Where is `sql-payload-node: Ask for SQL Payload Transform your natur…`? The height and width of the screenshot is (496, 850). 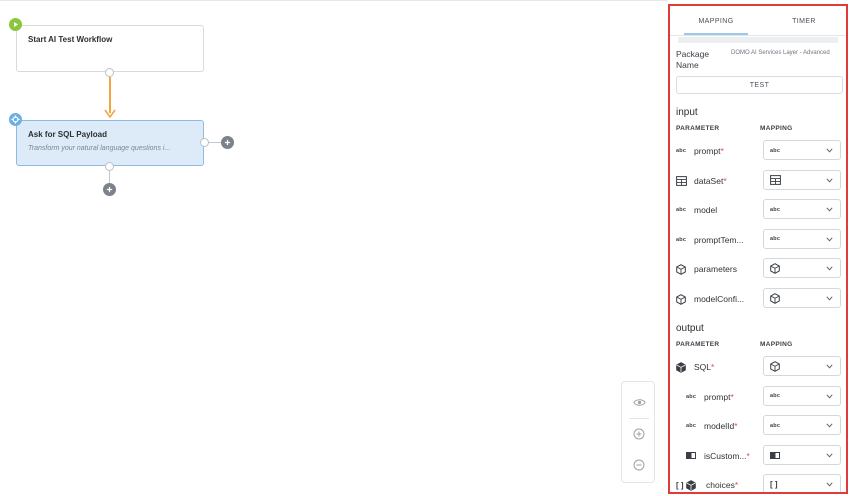
sql-payload-node: Ask for SQL Payload Transform your natur… is located at coordinates (110, 143).